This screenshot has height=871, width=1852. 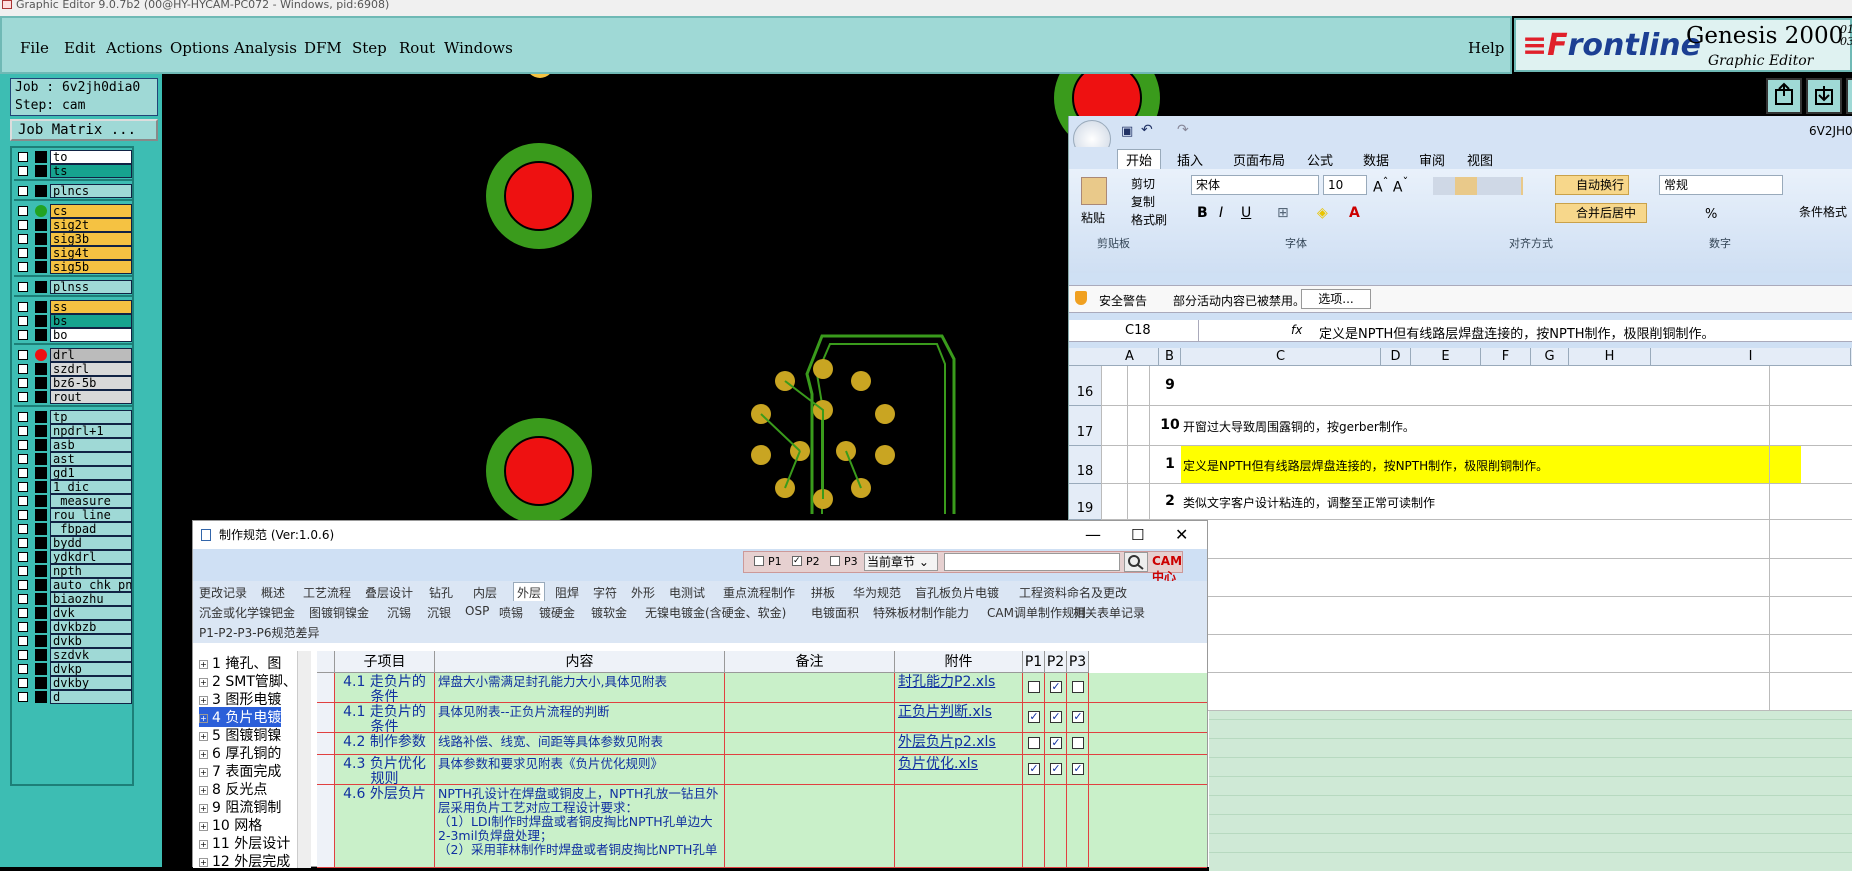 What do you see at coordinates (73, 641) in the screenshot?
I see `layer-row: dvkb` at bounding box center [73, 641].